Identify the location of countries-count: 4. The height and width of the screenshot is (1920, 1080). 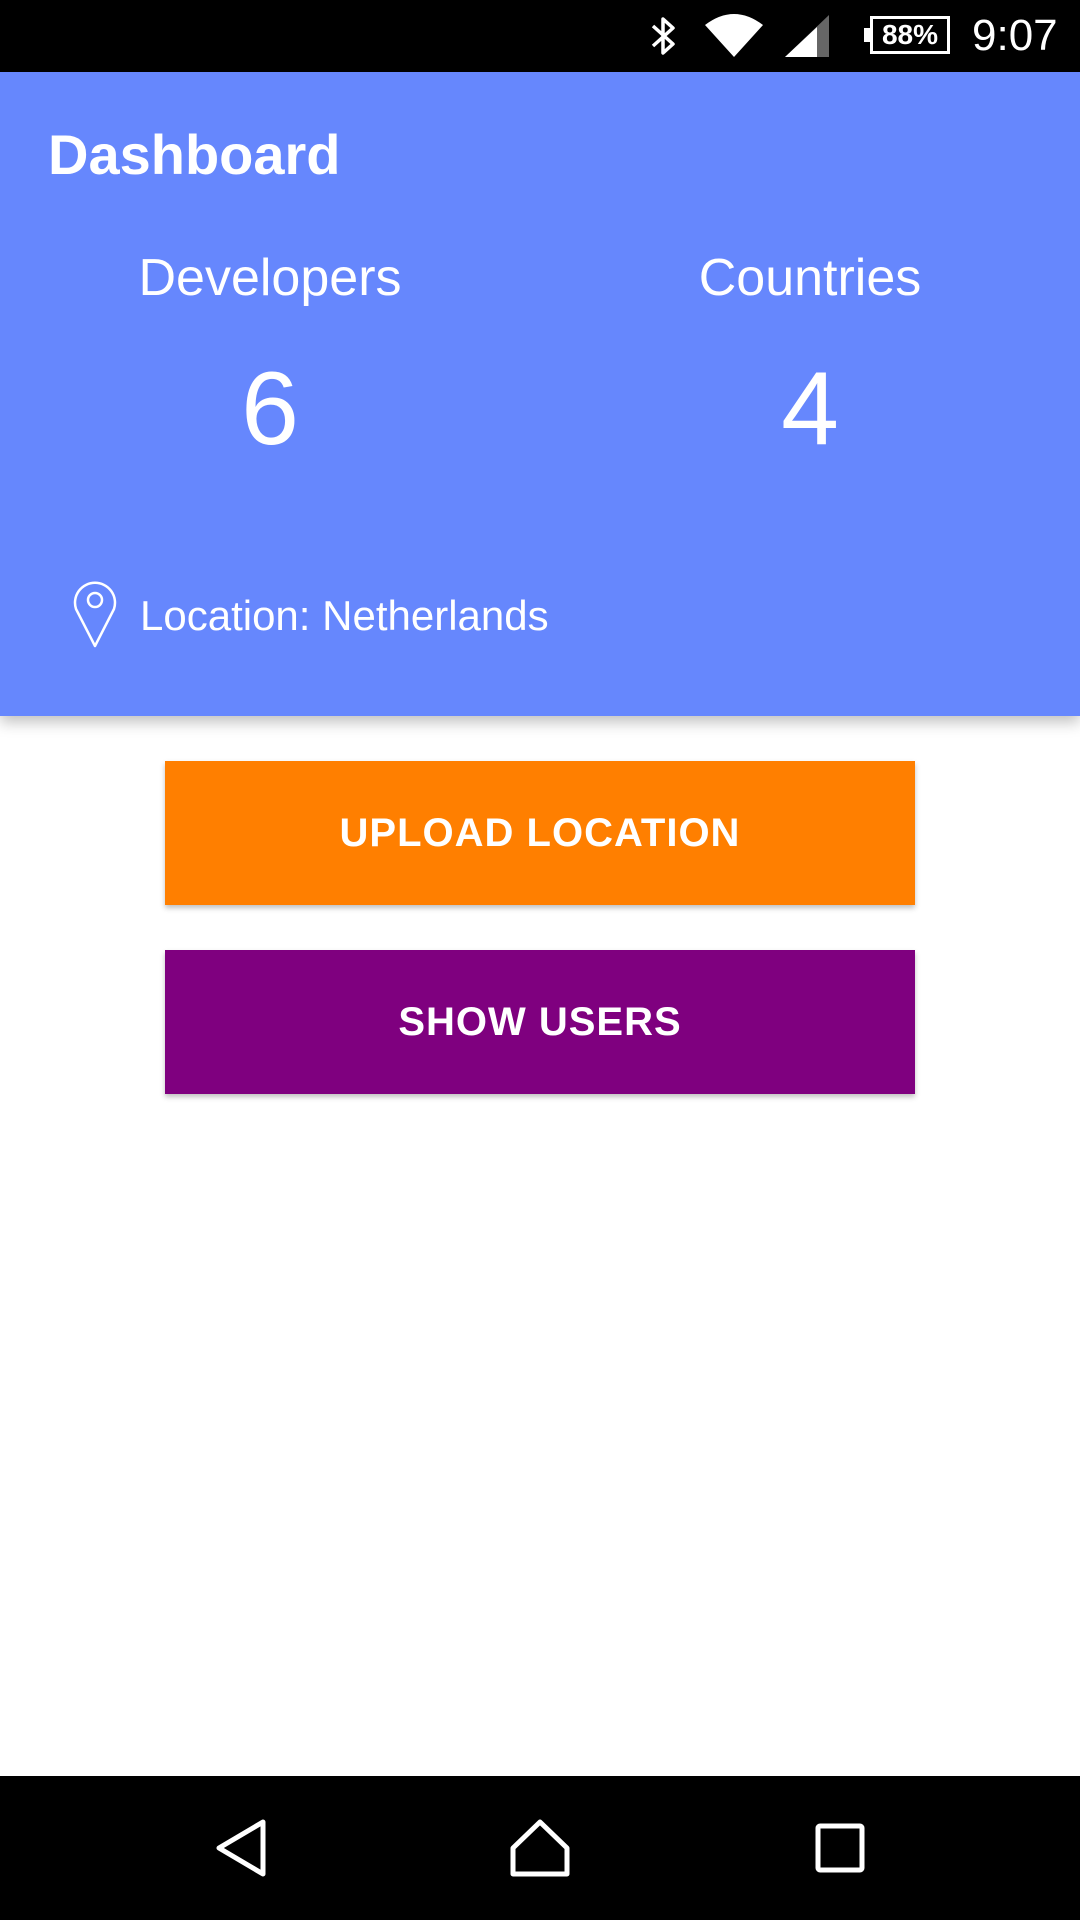
(810, 409).